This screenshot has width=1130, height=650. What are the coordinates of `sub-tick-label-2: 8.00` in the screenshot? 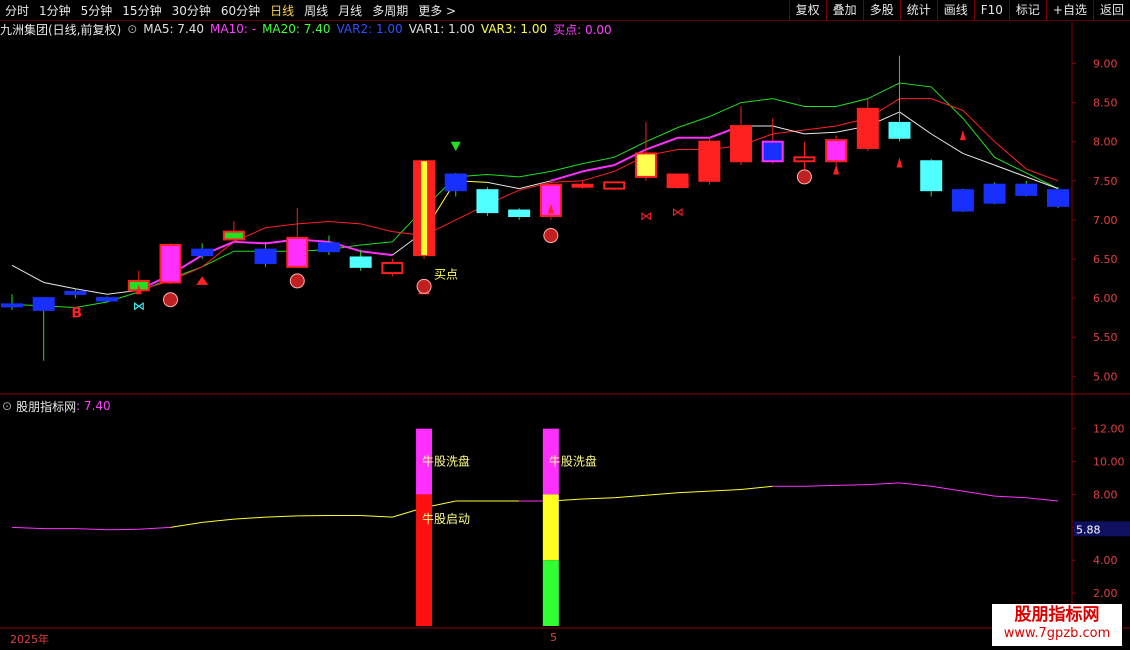 It's located at (1105, 494).